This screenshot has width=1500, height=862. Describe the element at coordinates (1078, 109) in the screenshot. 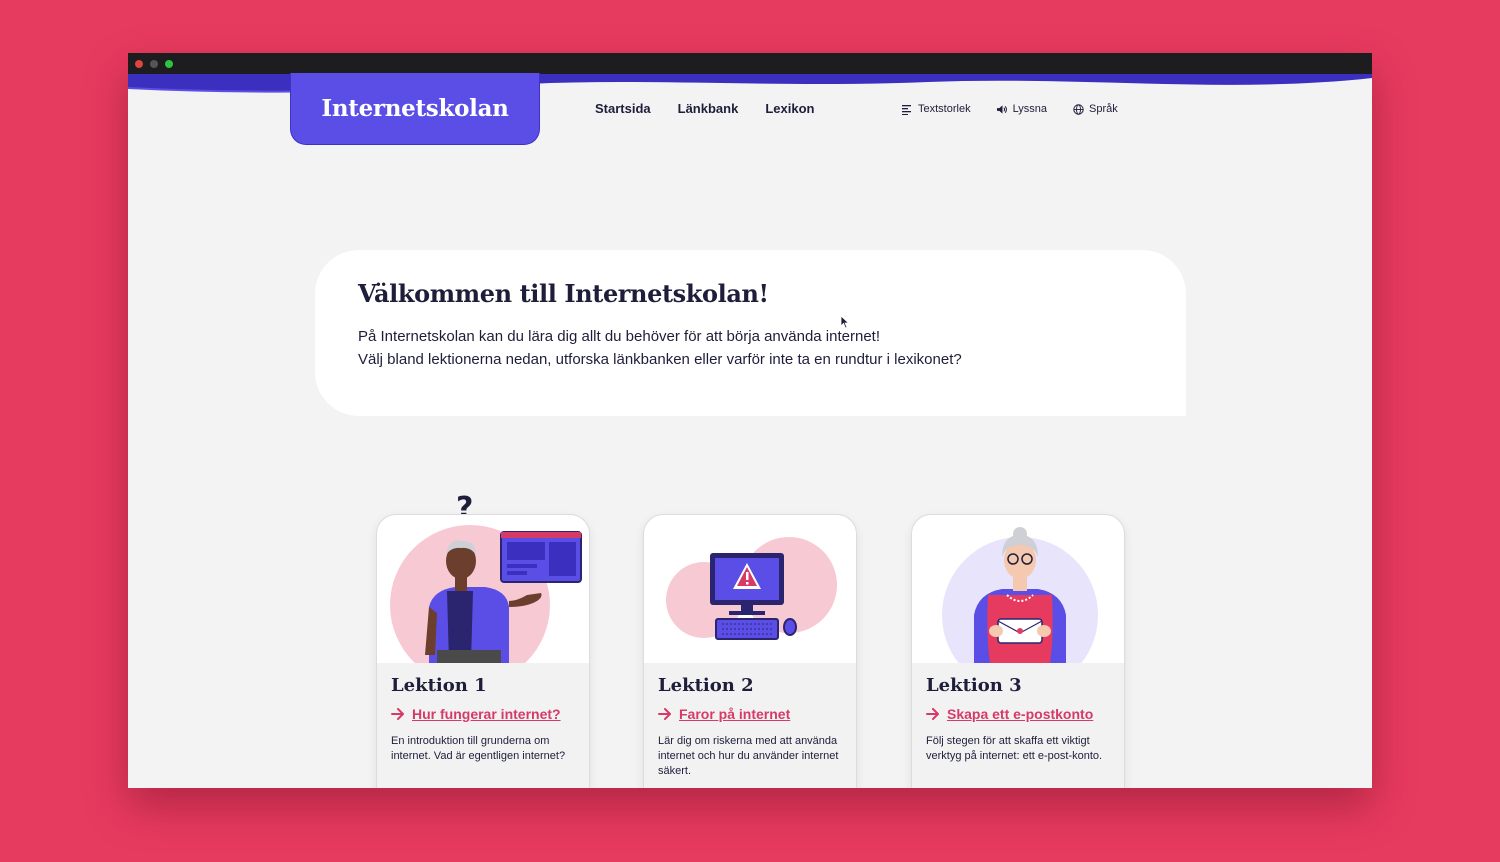

I see `globe-icon` at that location.